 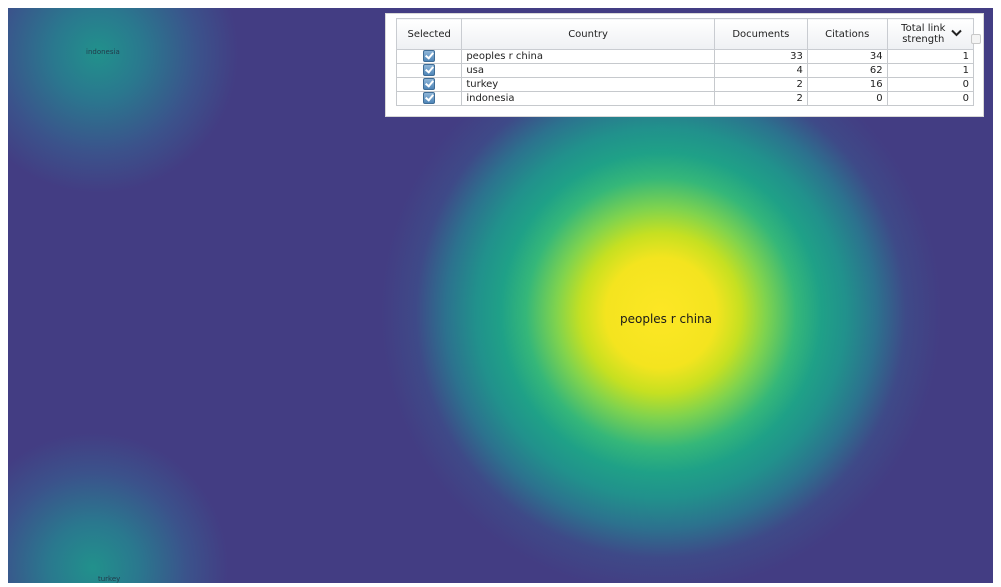 What do you see at coordinates (923, 34) in the screenshot?
I see `header-total-link-strength-label: Total link strength` at bounding box center [923, 34].